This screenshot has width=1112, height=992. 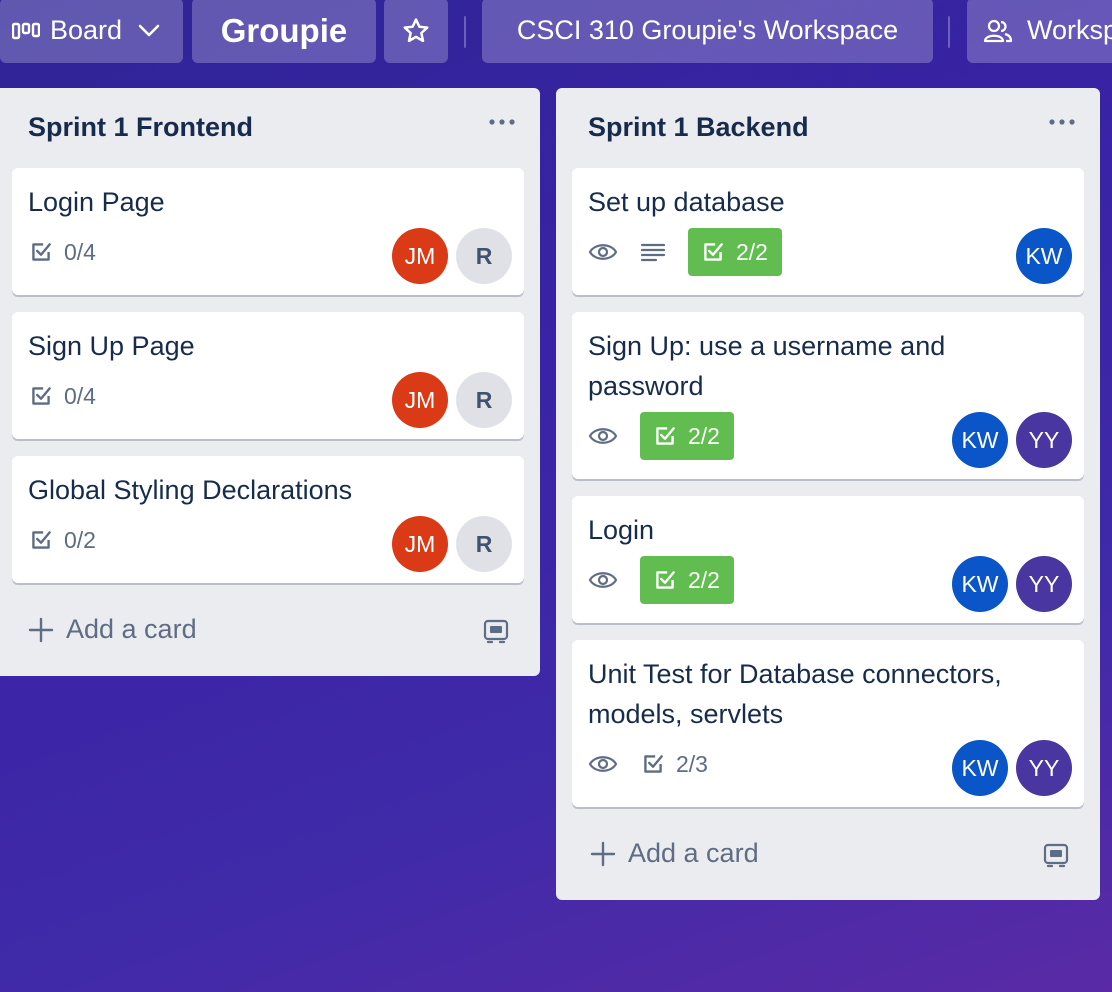 I want to click on list-title: Sprint 1 Frontend, so click(x=140, y=127).